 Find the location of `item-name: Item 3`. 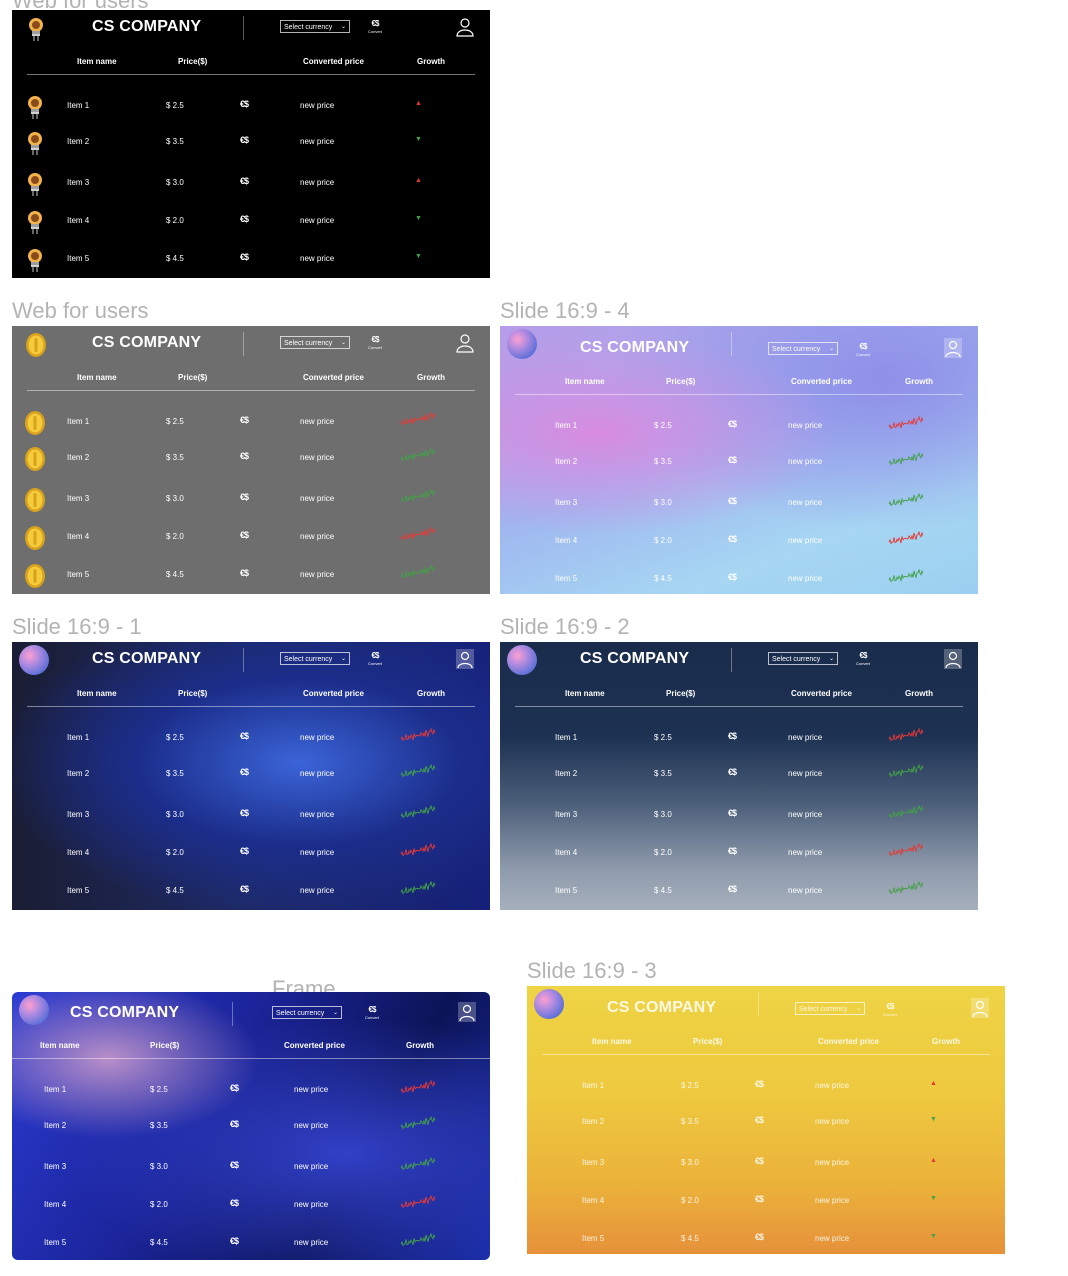

item-name: Item 3 is located at coordinates (566, 502).